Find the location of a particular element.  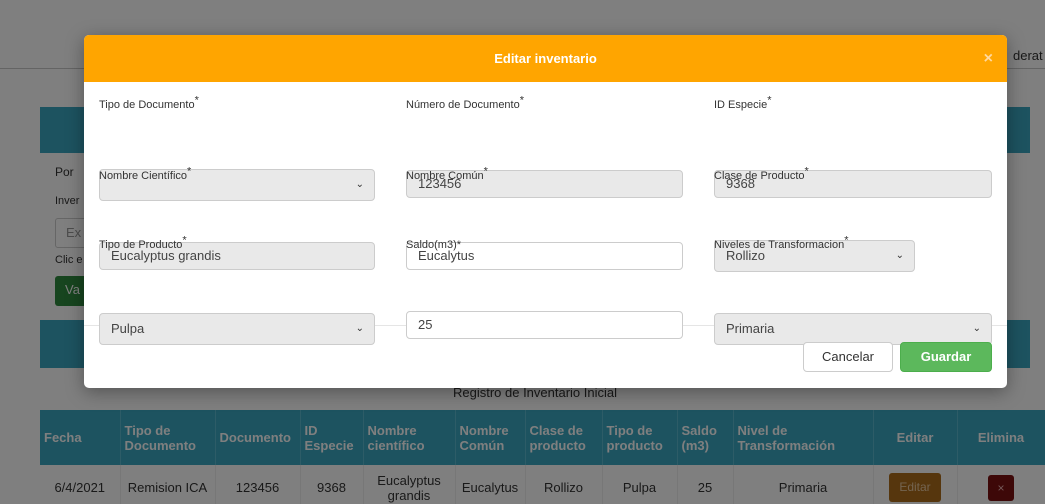

label-nombre-cientifico: Nombre Científico* is located at coordinates (145, 173).